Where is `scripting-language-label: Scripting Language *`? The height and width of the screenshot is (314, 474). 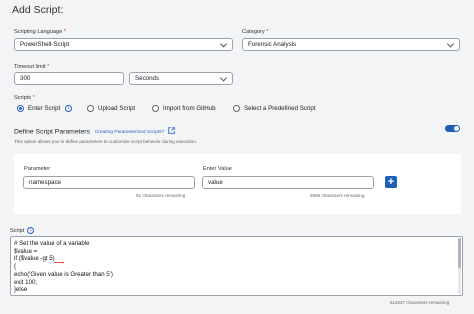 scripting-language-label: Scripting Language * is located at coordinates (40, 32).